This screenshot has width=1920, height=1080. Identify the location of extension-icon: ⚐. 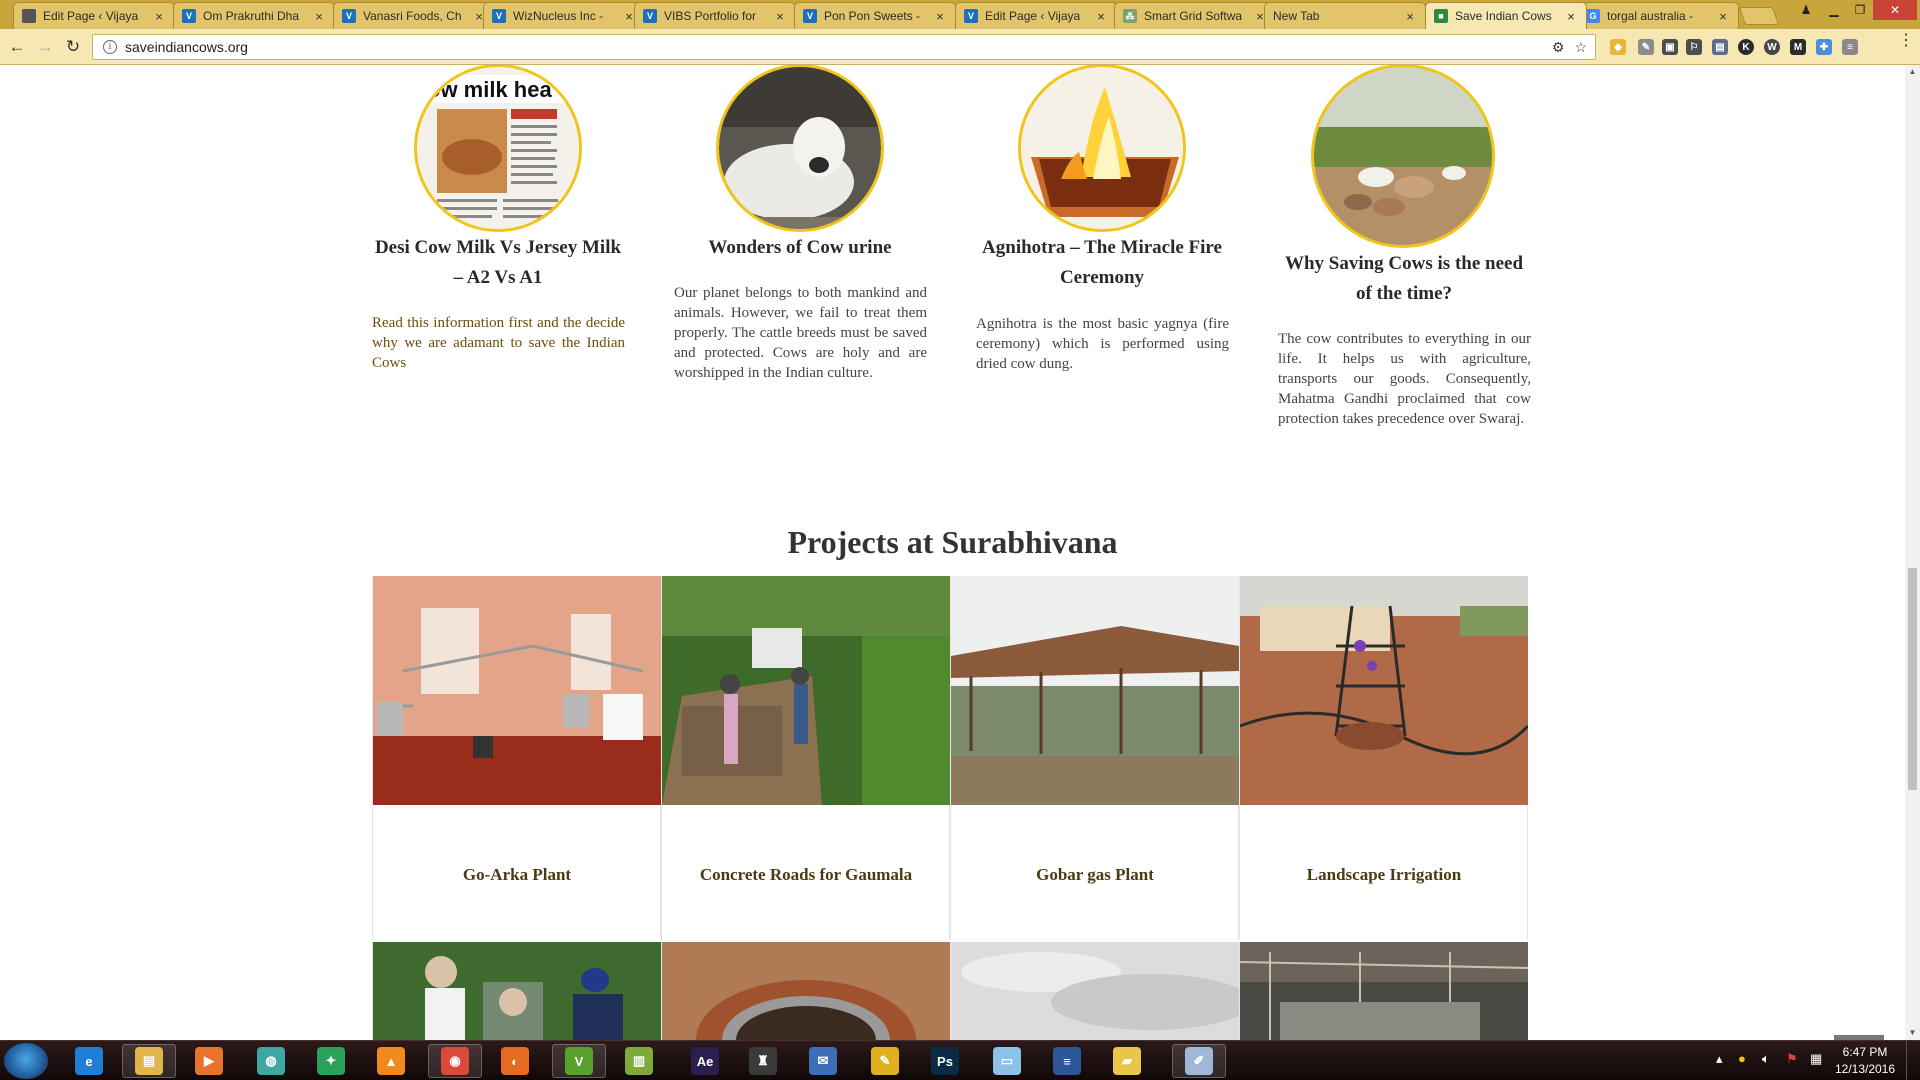
(1694, 47).